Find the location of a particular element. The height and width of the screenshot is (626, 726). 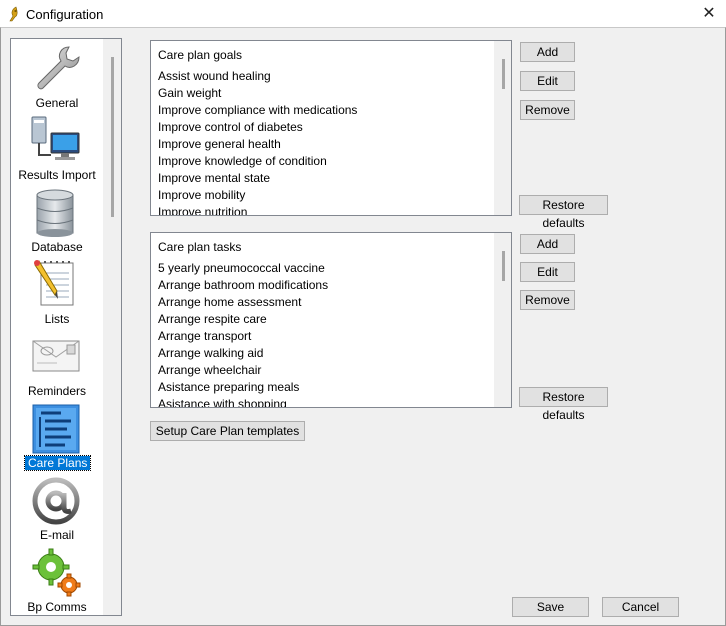

close-icon: ✕ is located at coordinates (709, 14).